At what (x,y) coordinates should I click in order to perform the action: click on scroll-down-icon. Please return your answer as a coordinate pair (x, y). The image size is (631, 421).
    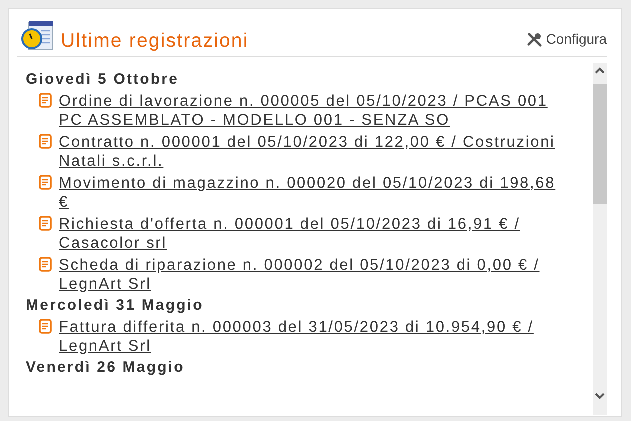
    Looking at the image, I should click on (600, 396).